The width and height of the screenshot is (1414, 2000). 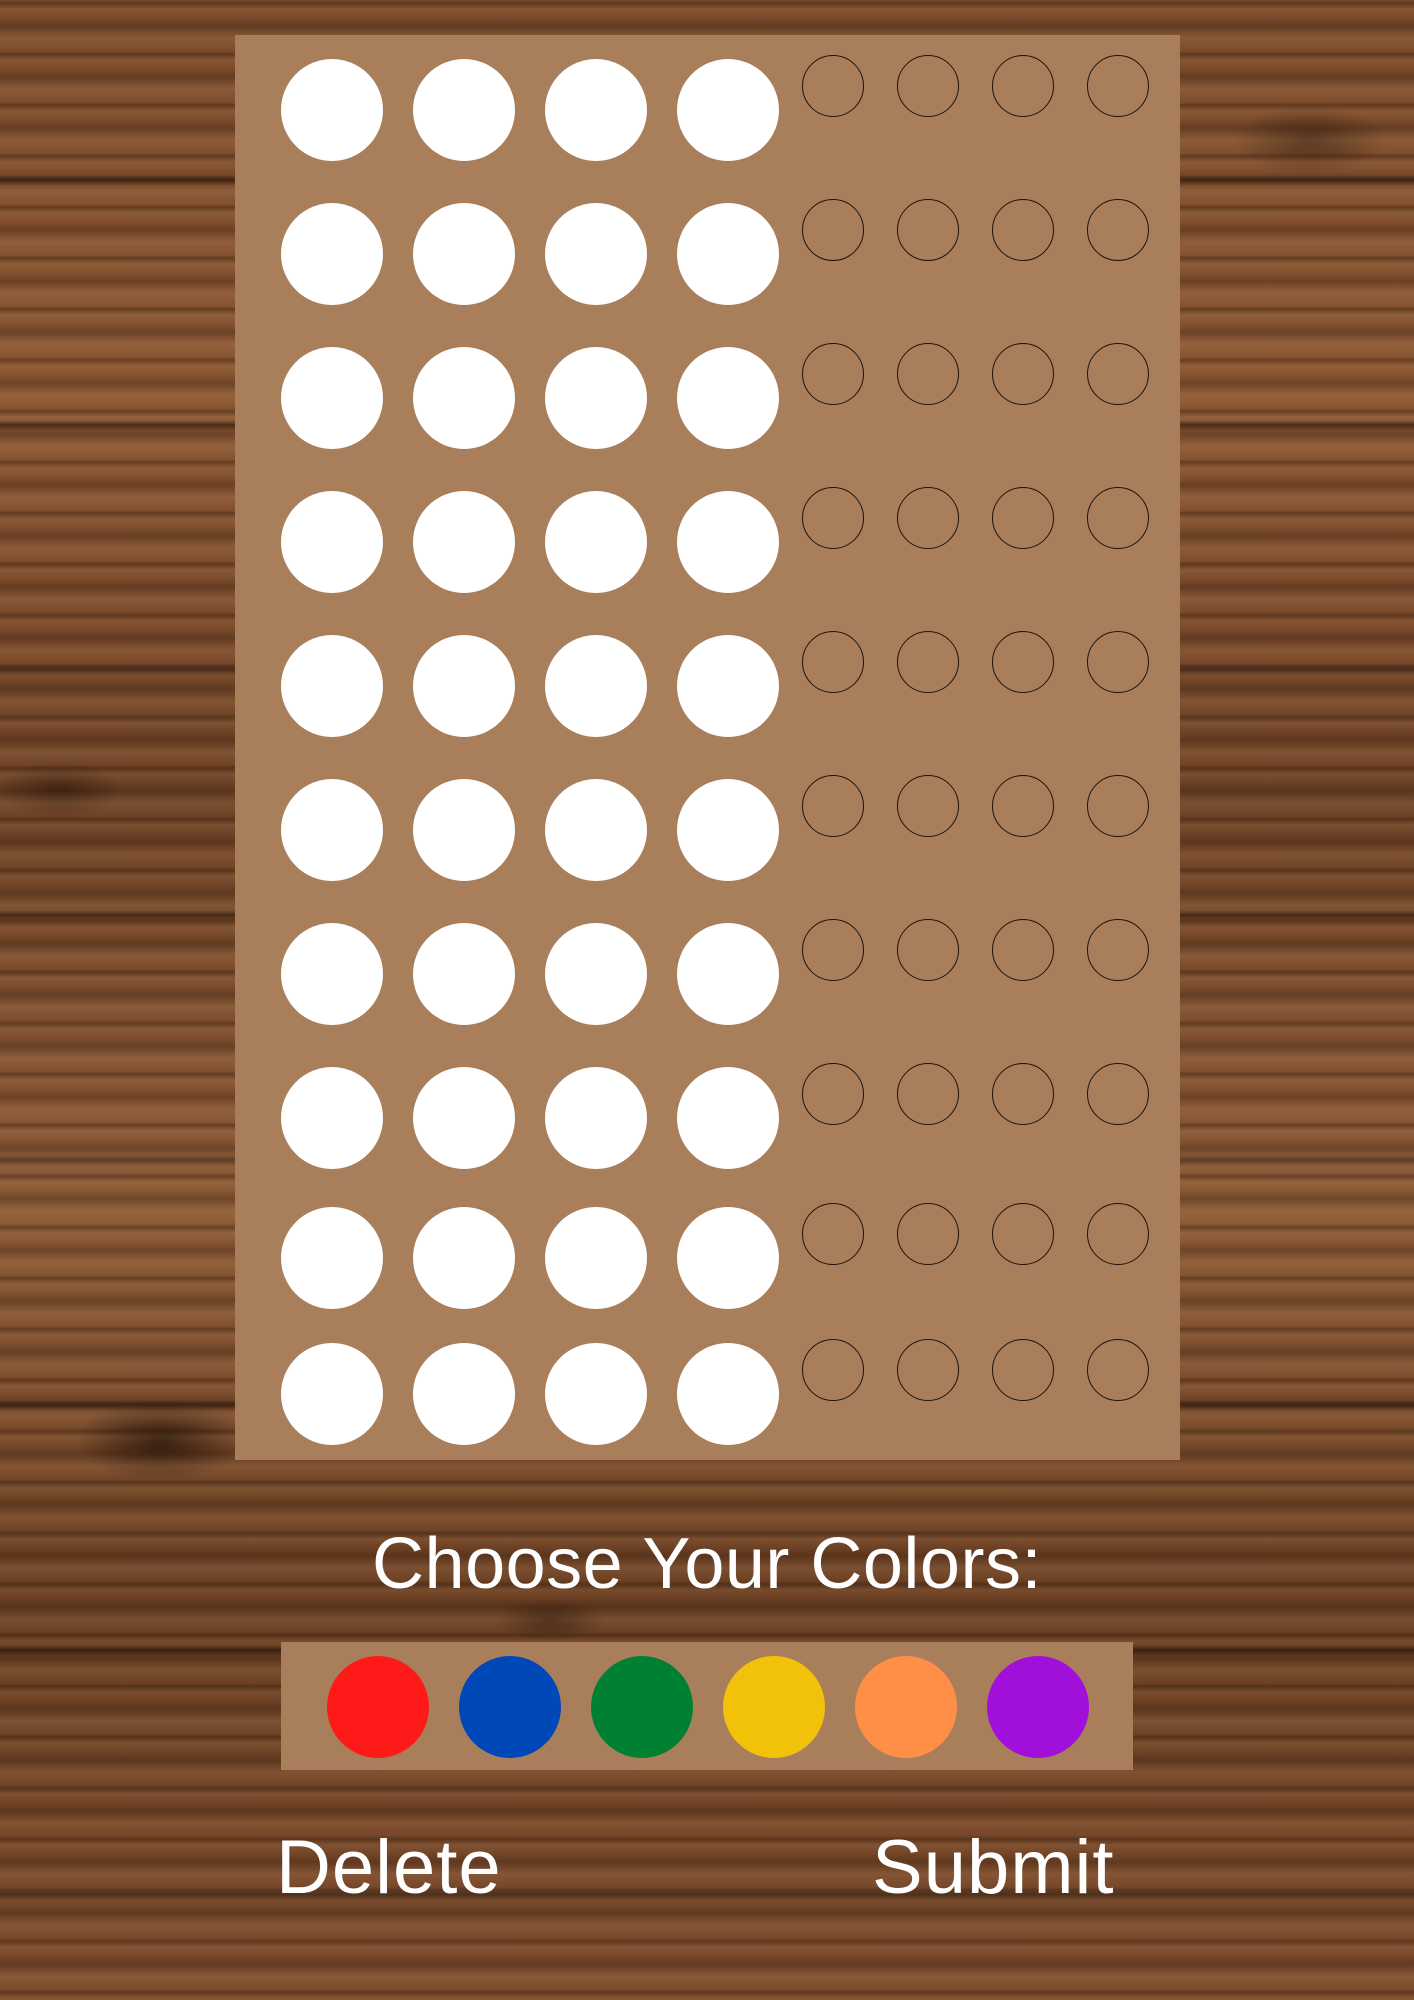 What do you see at coordinates (906, 1707) in the screenshot?
I see `color-swatch-orange` at bounding box center [906, 1707].